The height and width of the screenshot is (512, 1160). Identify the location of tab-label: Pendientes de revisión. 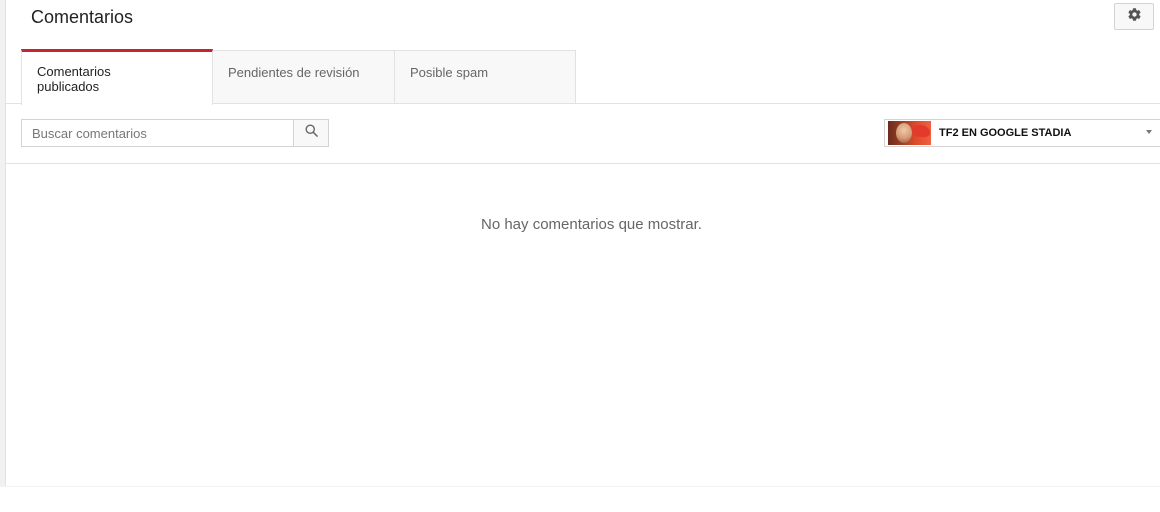
(294, 72).